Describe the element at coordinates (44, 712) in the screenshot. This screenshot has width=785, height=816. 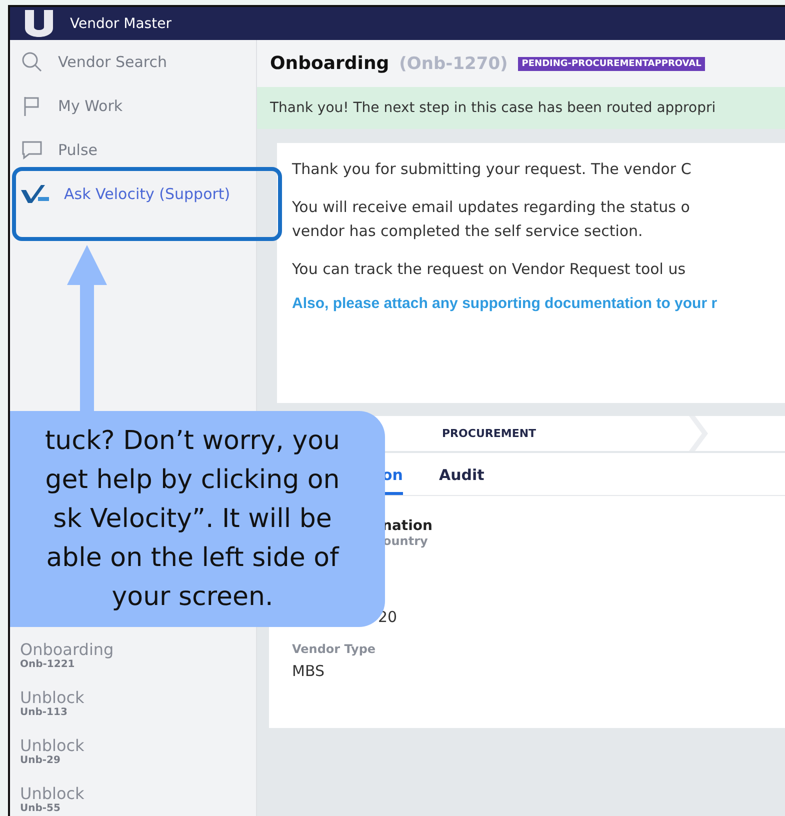
I see `recent-case-id: Unb-113` at that location.